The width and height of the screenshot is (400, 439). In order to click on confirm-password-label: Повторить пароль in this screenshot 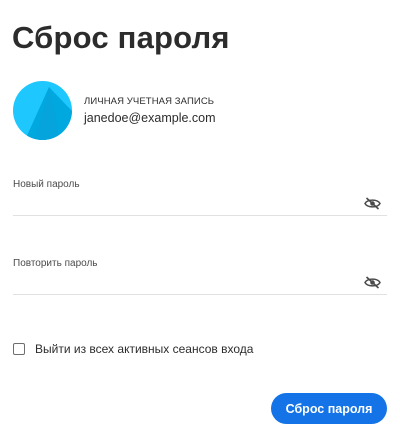, I will do `click(55, 263)`.